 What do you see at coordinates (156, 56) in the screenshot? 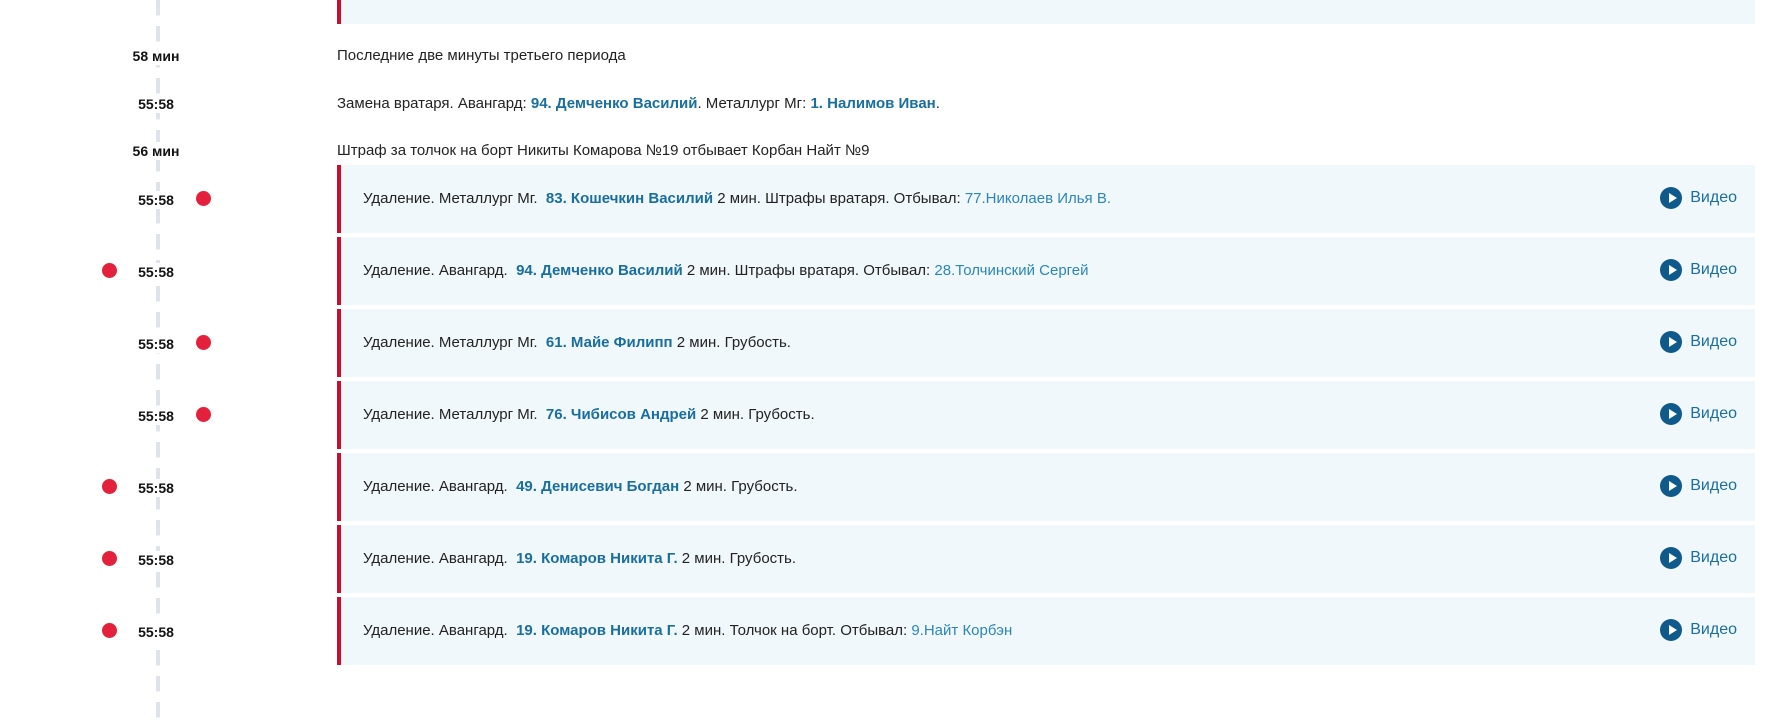
I see `event-time: 58 мин` at bounding box center [156, 56].